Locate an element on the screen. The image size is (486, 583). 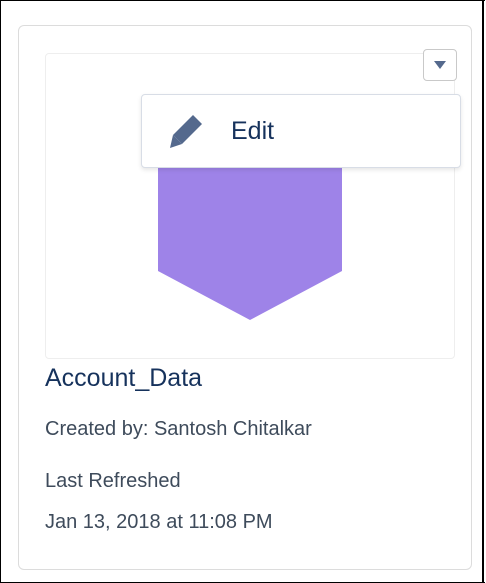
last-refreshed-label: Last Refreshed is located at coordinates (113, 481).